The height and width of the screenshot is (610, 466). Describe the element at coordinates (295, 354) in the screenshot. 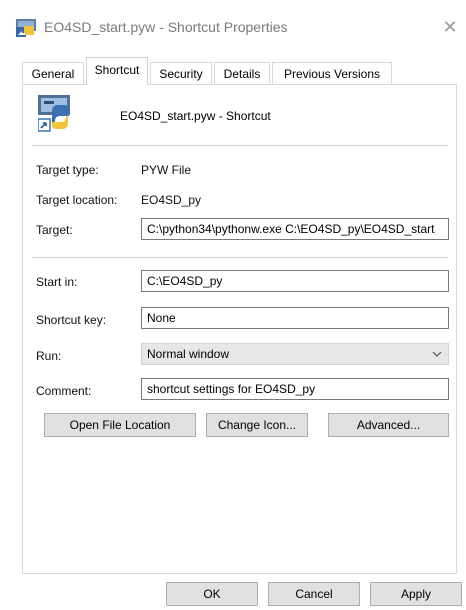

I see `run-select: Normal window` at that location.